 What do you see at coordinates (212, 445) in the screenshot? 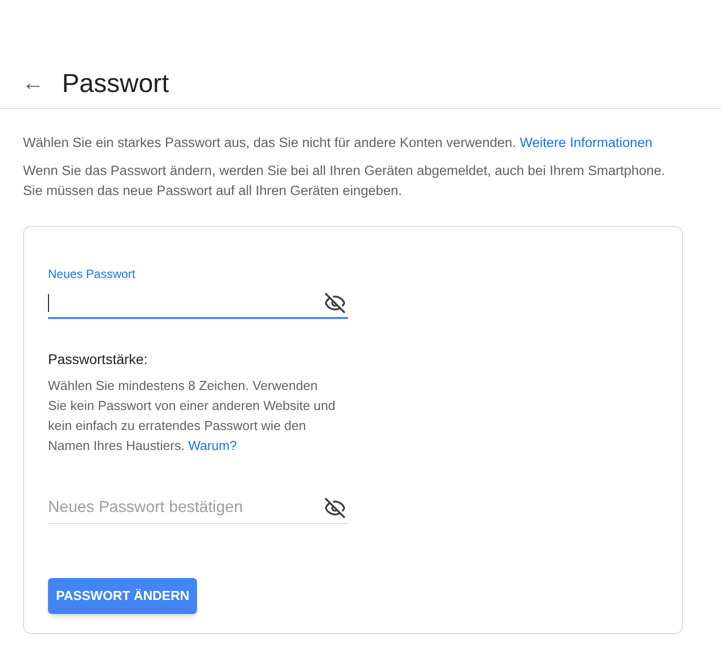
I see `why-link: Warum?` at bounding box center [212, 445].